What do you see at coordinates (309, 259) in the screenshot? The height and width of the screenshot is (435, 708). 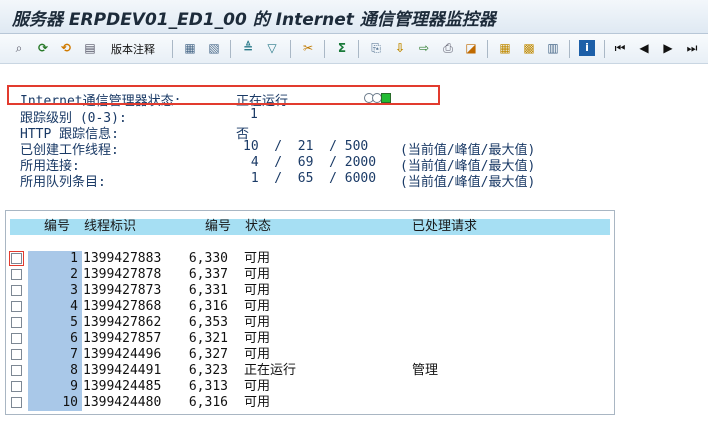 I see `table-row: 1 1399427883 6,330 可用` at bounding box center [309, 259].